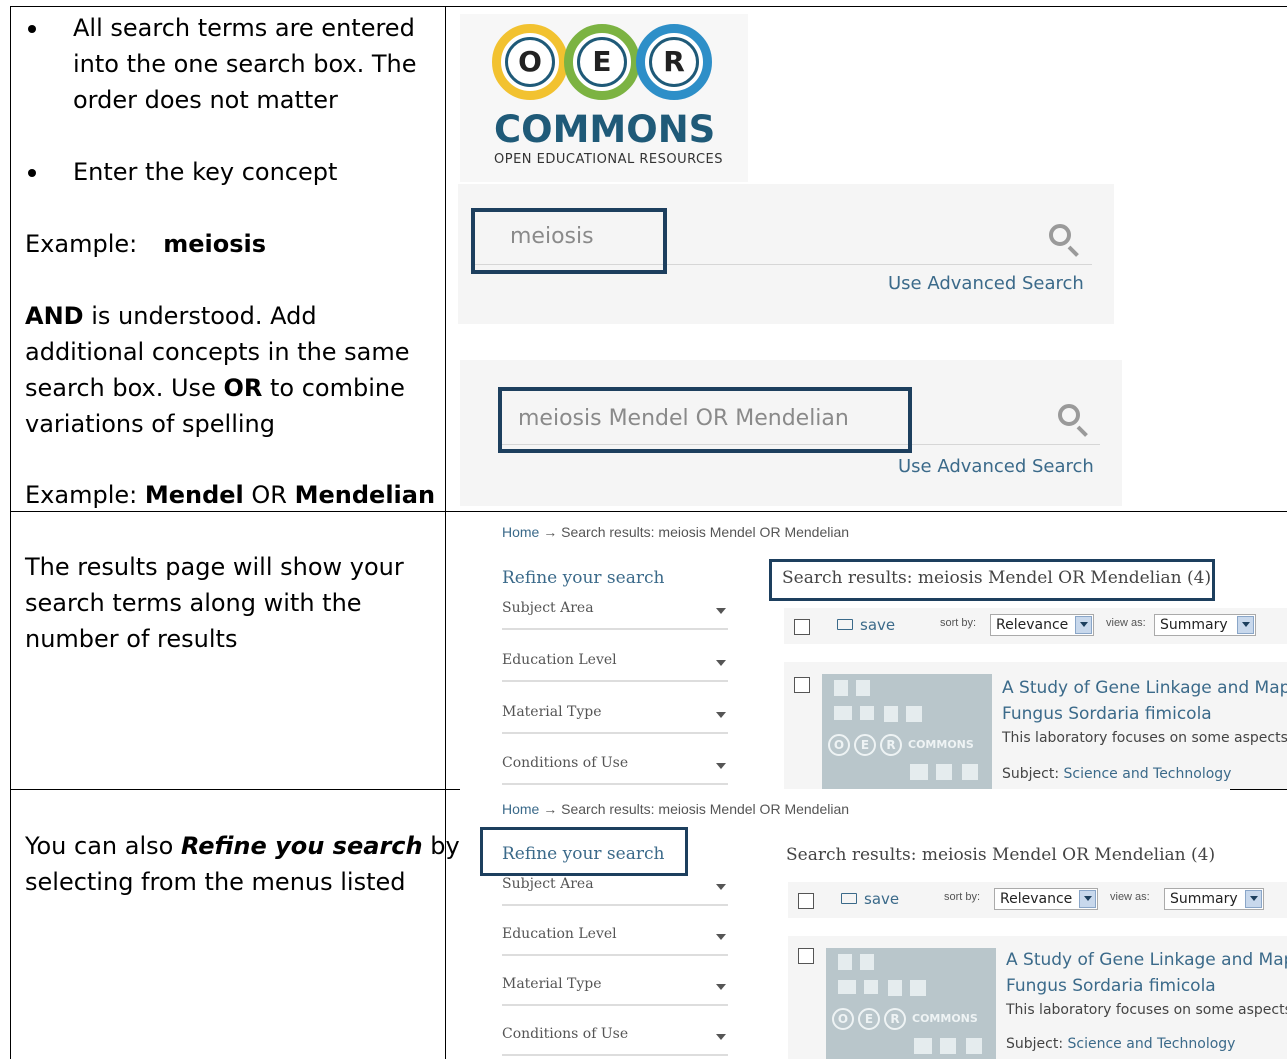 This screenshot has width=1287, height=1059. I want to click on results-toolbar: save sort by: Relevance view as: Summary, so click(1035, 626).